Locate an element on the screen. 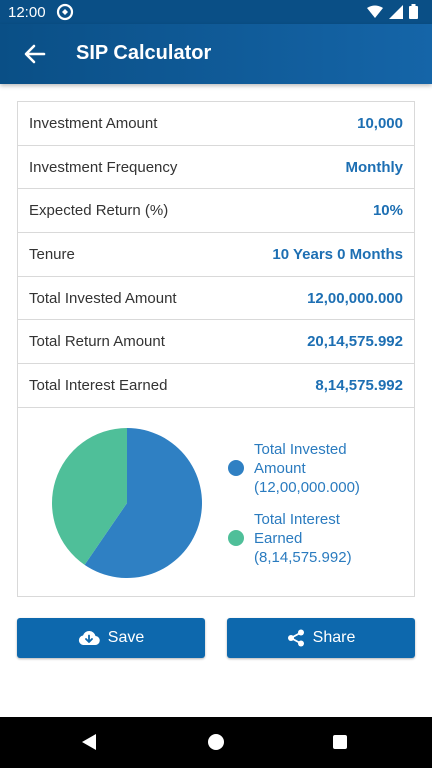  row-label: Total Interest Earned is located at coordinates (98, 386).